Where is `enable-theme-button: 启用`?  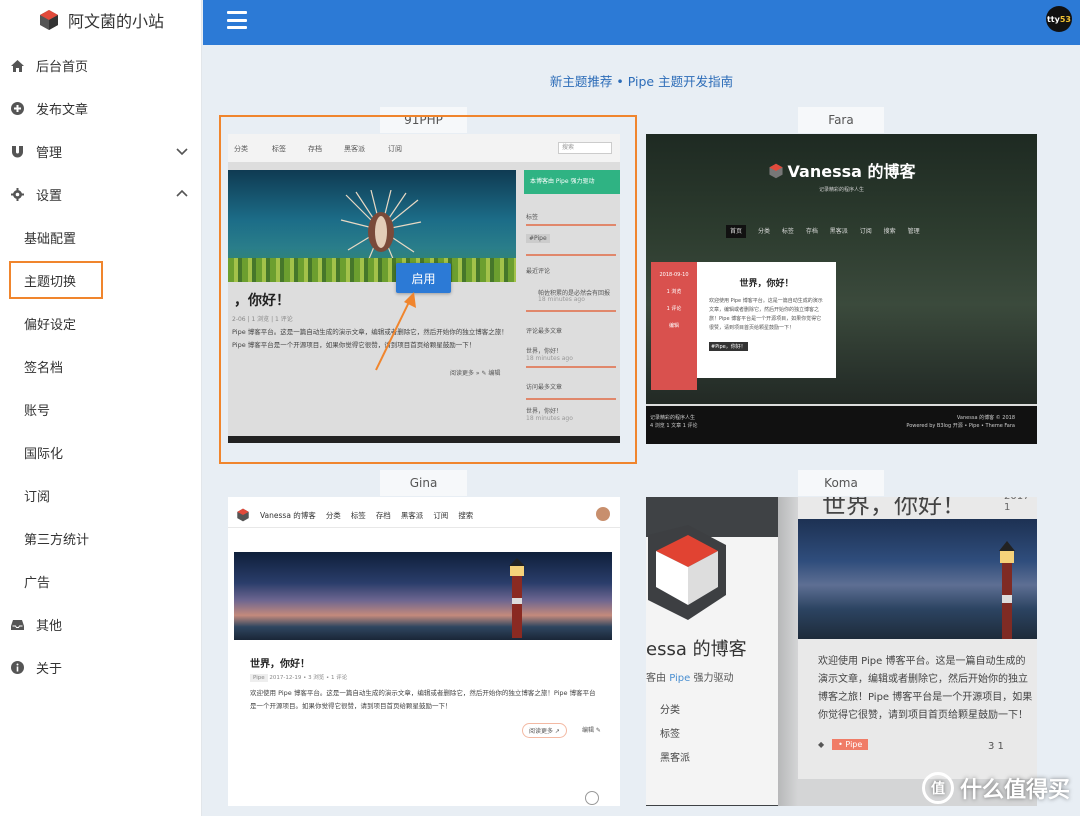
enable-theme-button: 启用 is located at coordinates (423, 278).